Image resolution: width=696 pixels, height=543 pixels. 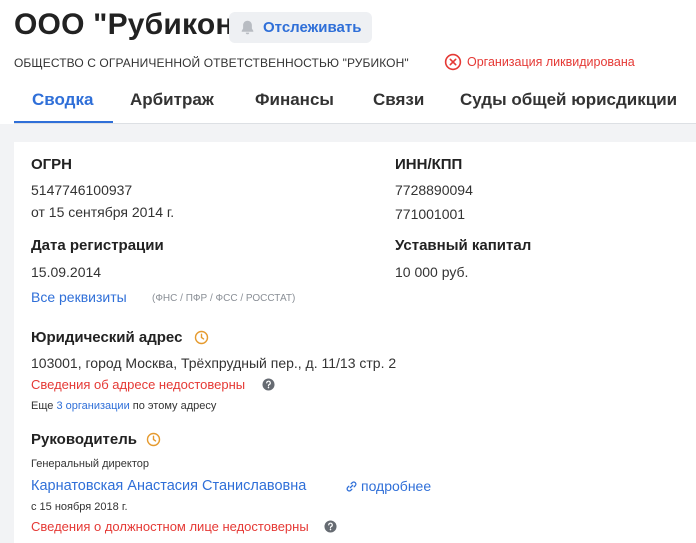 I want to click on ogrn-date: от 15 сентября 2014 г., so click(x=103, y=212).